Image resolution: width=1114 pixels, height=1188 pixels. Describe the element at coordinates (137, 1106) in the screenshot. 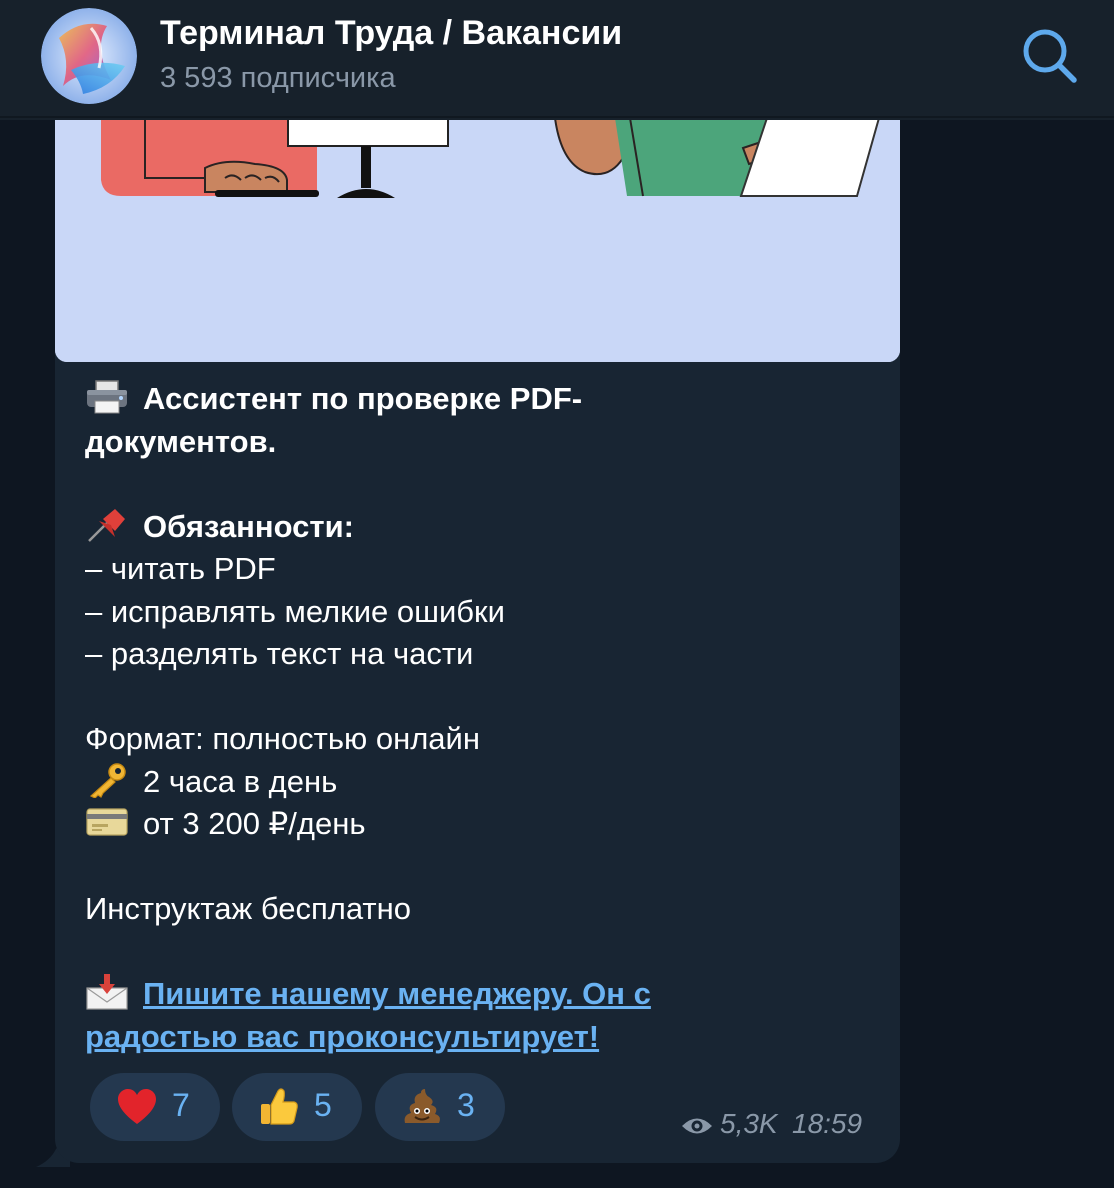

I see `red-heart-icon` at that location.